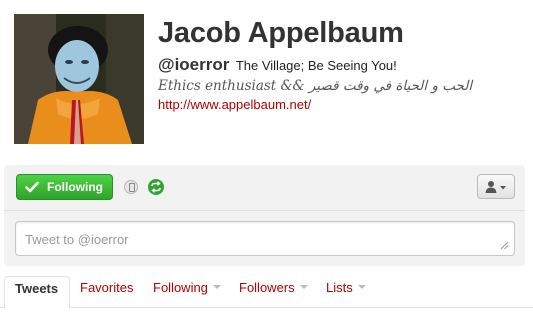 The image size is (533, 312). I want to click on tab-following: Following, so click(187, 287).